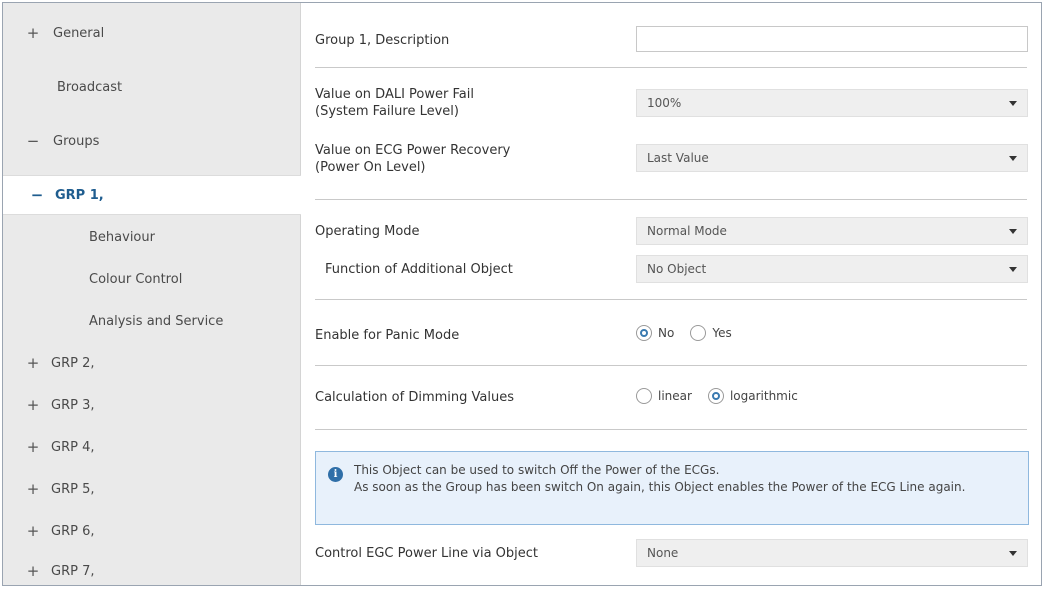 Image resolution: width=1045 pixels, height=590 pixels. Describe the element at coordinates (832, 269) in the screenshot. I see `additional-object-select: No Object` at that location.